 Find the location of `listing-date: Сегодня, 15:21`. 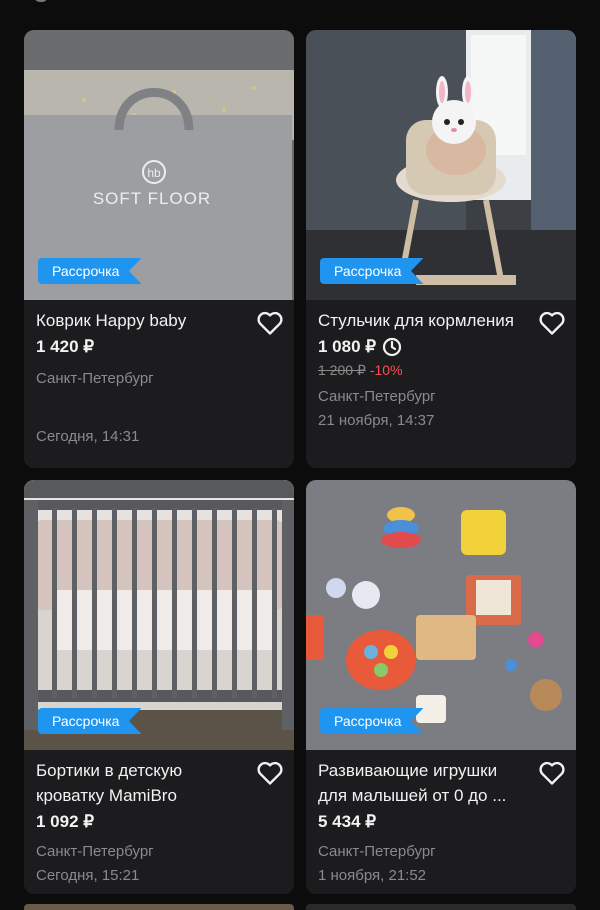

listing-date: Сегодня, 15:21 is located at coordinates (88, 875).